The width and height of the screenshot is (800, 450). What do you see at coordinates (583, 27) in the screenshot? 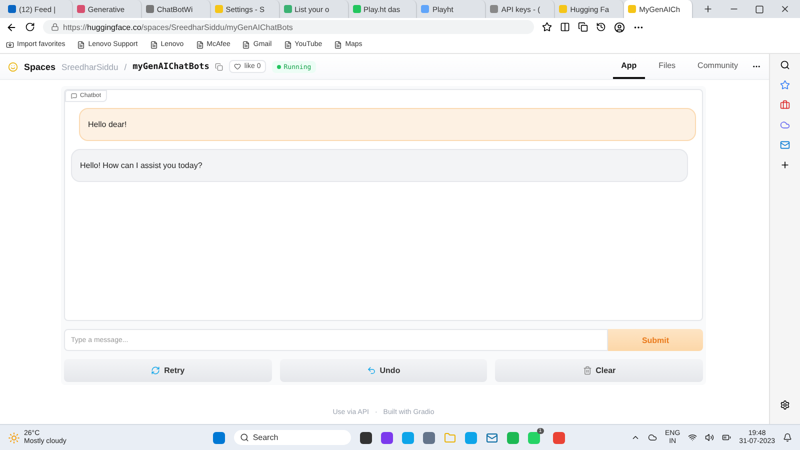
I see `collections-icon` at bounding box center [583, 27].